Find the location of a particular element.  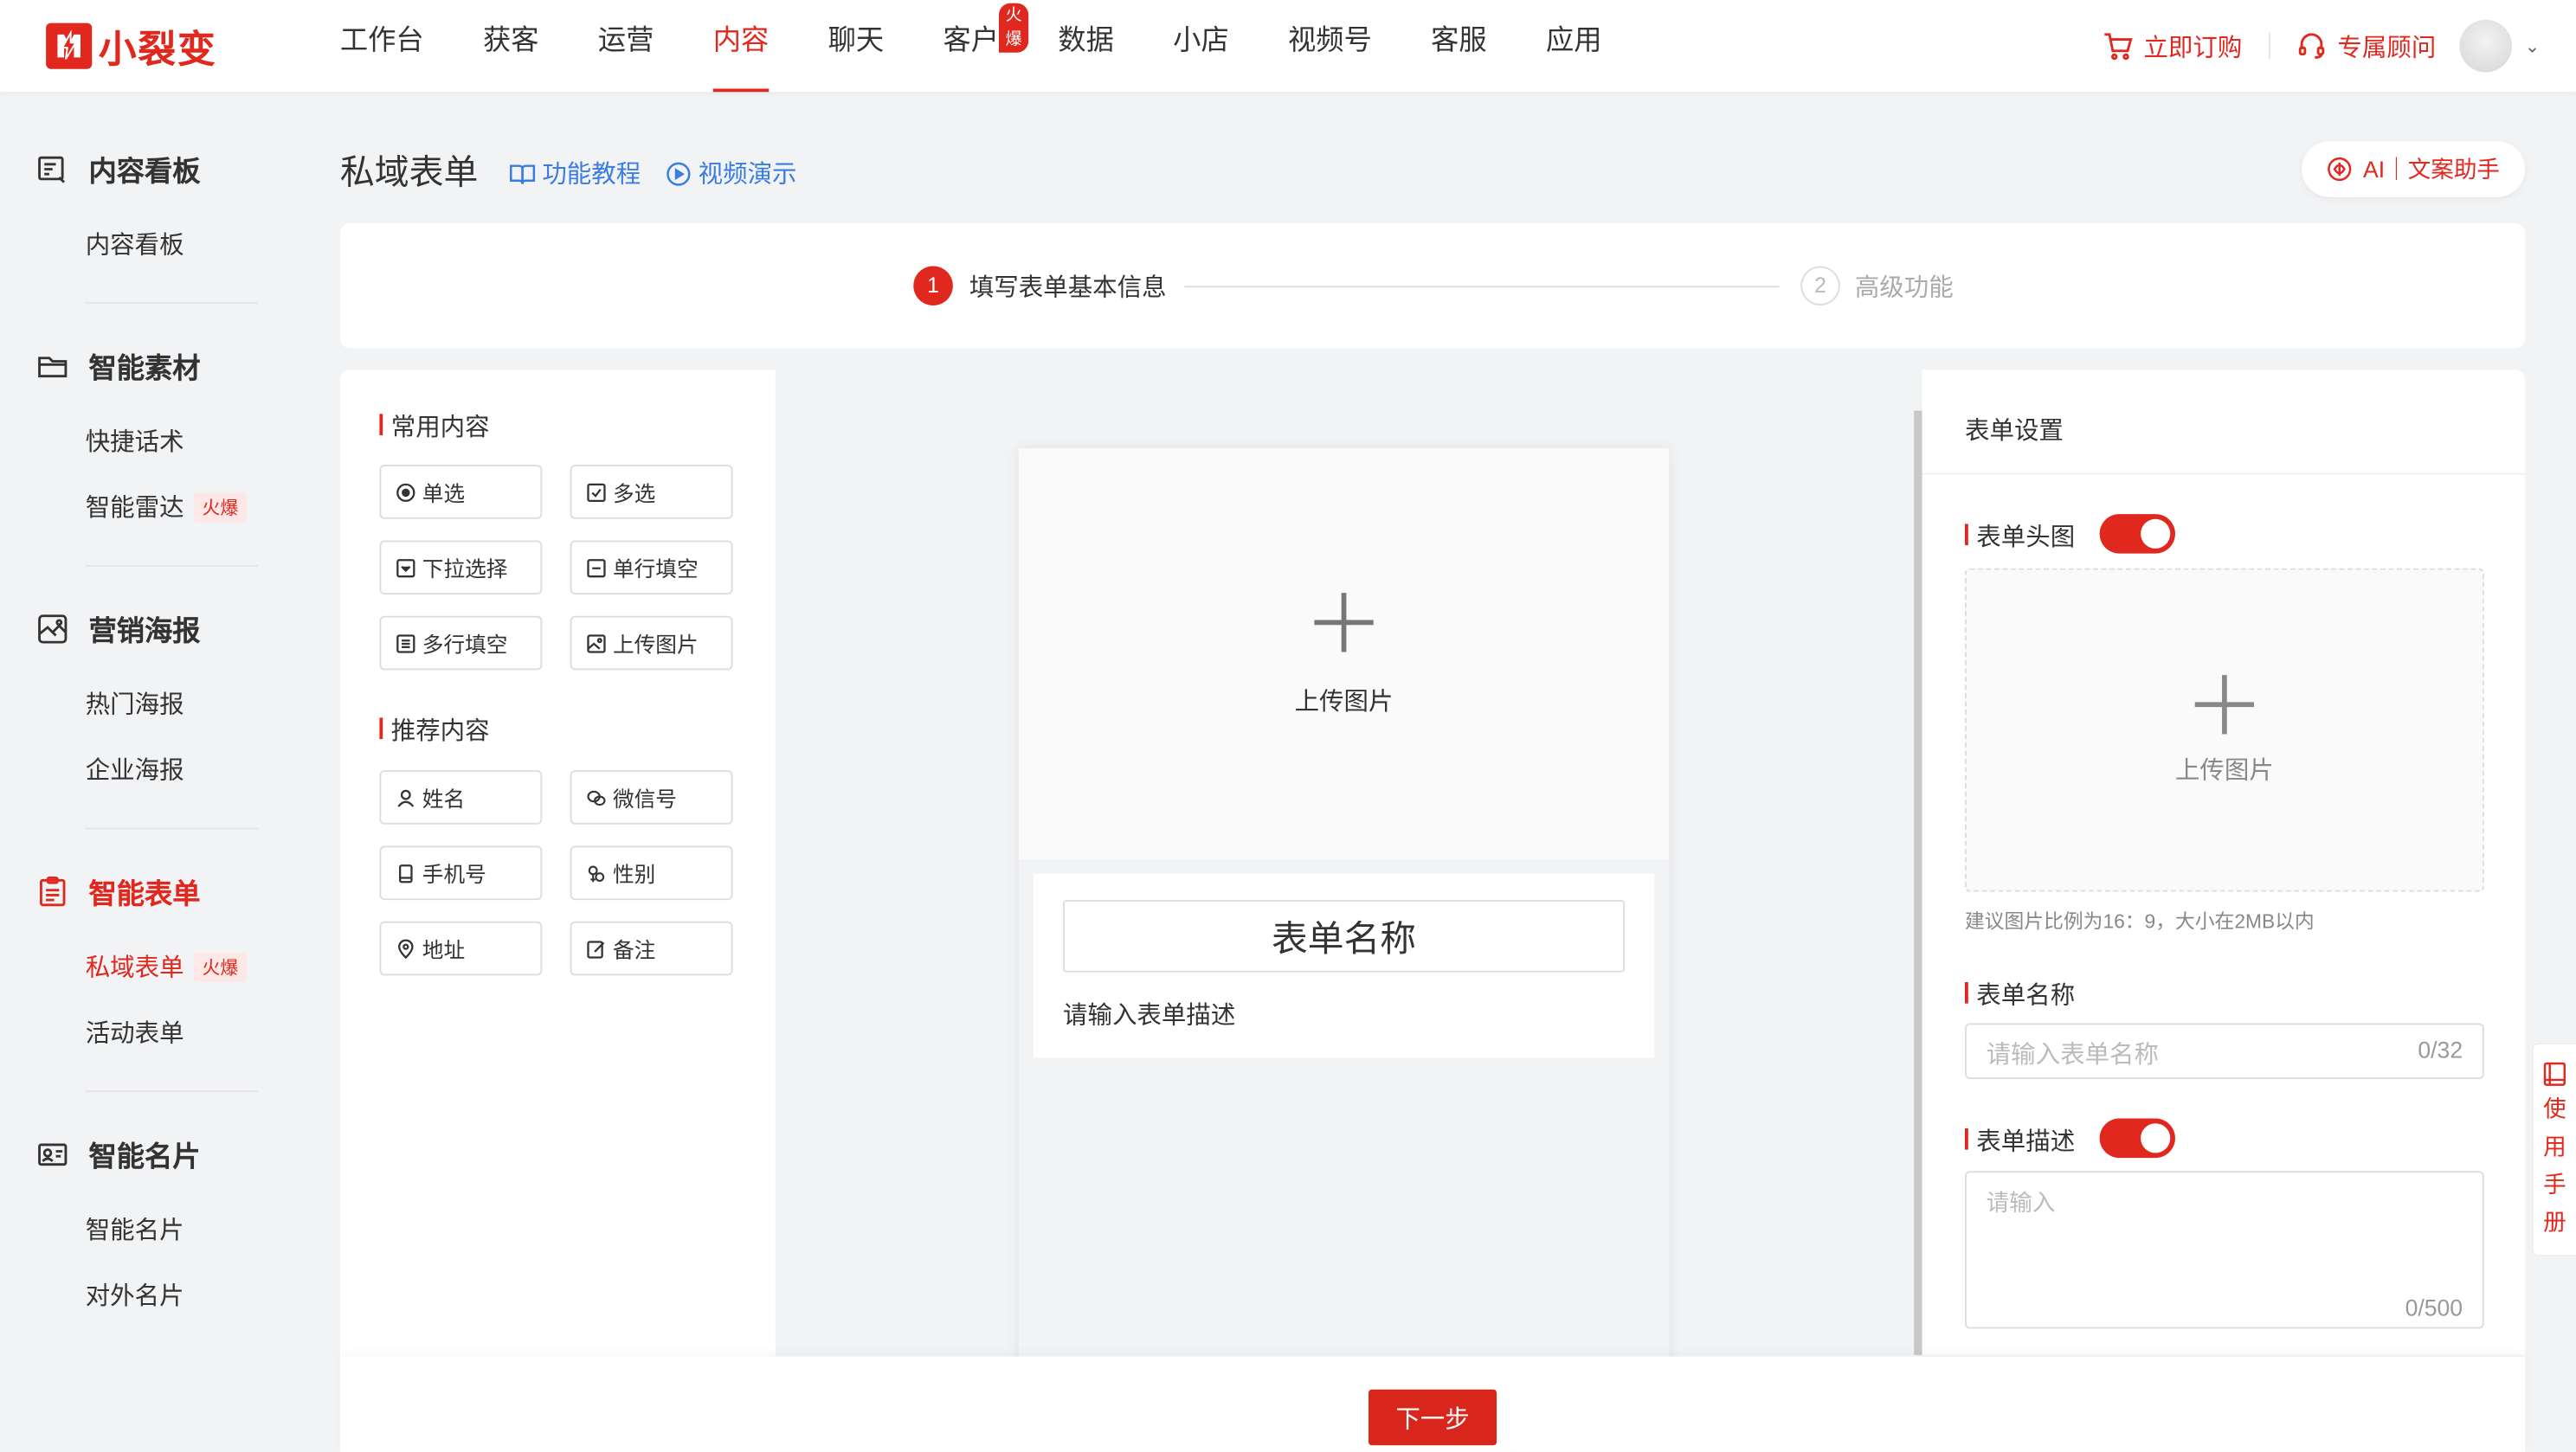

component-radio: 单选 is located at coordinates (461, 492).